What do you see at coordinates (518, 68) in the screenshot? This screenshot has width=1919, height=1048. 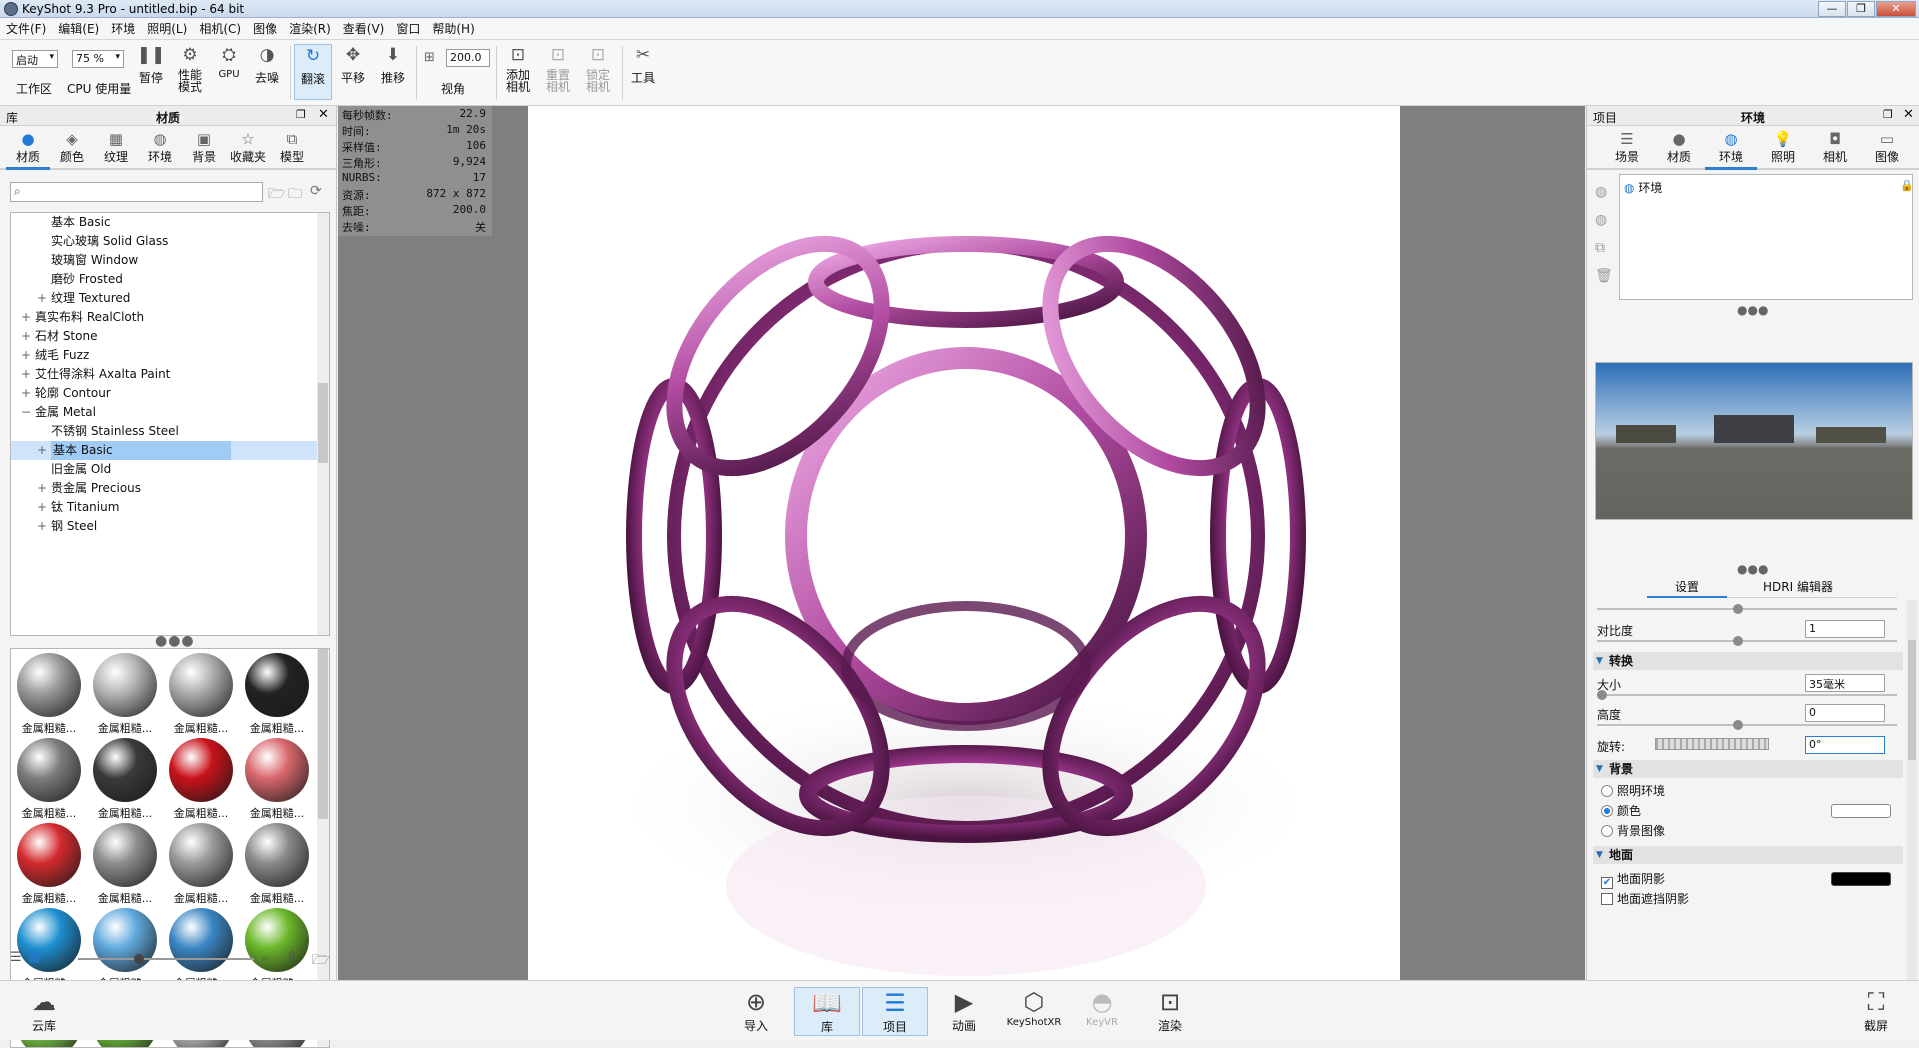 I see `add-camera-button: ⊡ 添加 相机` at bounding box center [518, 68].